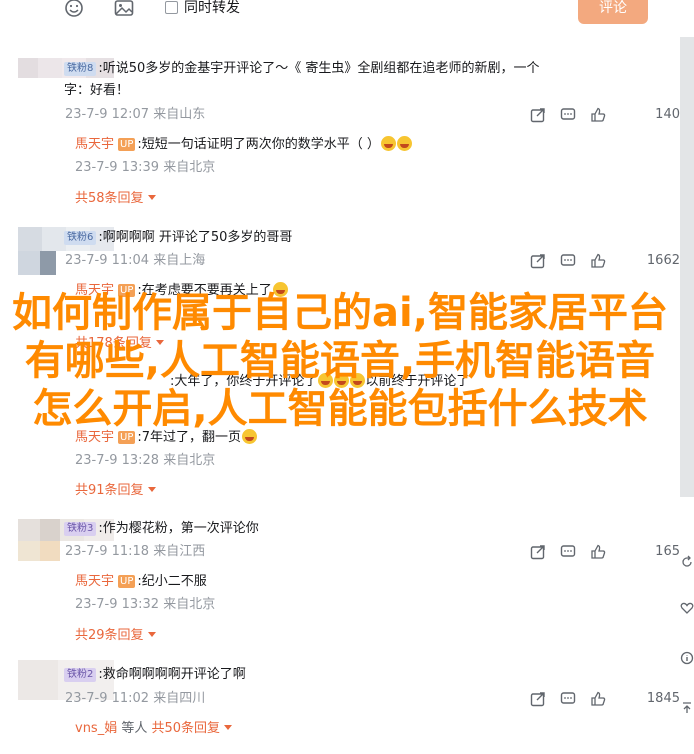 The width and height of the screenshot is (694, 754). I want to click on comment-actions: 1845, so click(605, 700).